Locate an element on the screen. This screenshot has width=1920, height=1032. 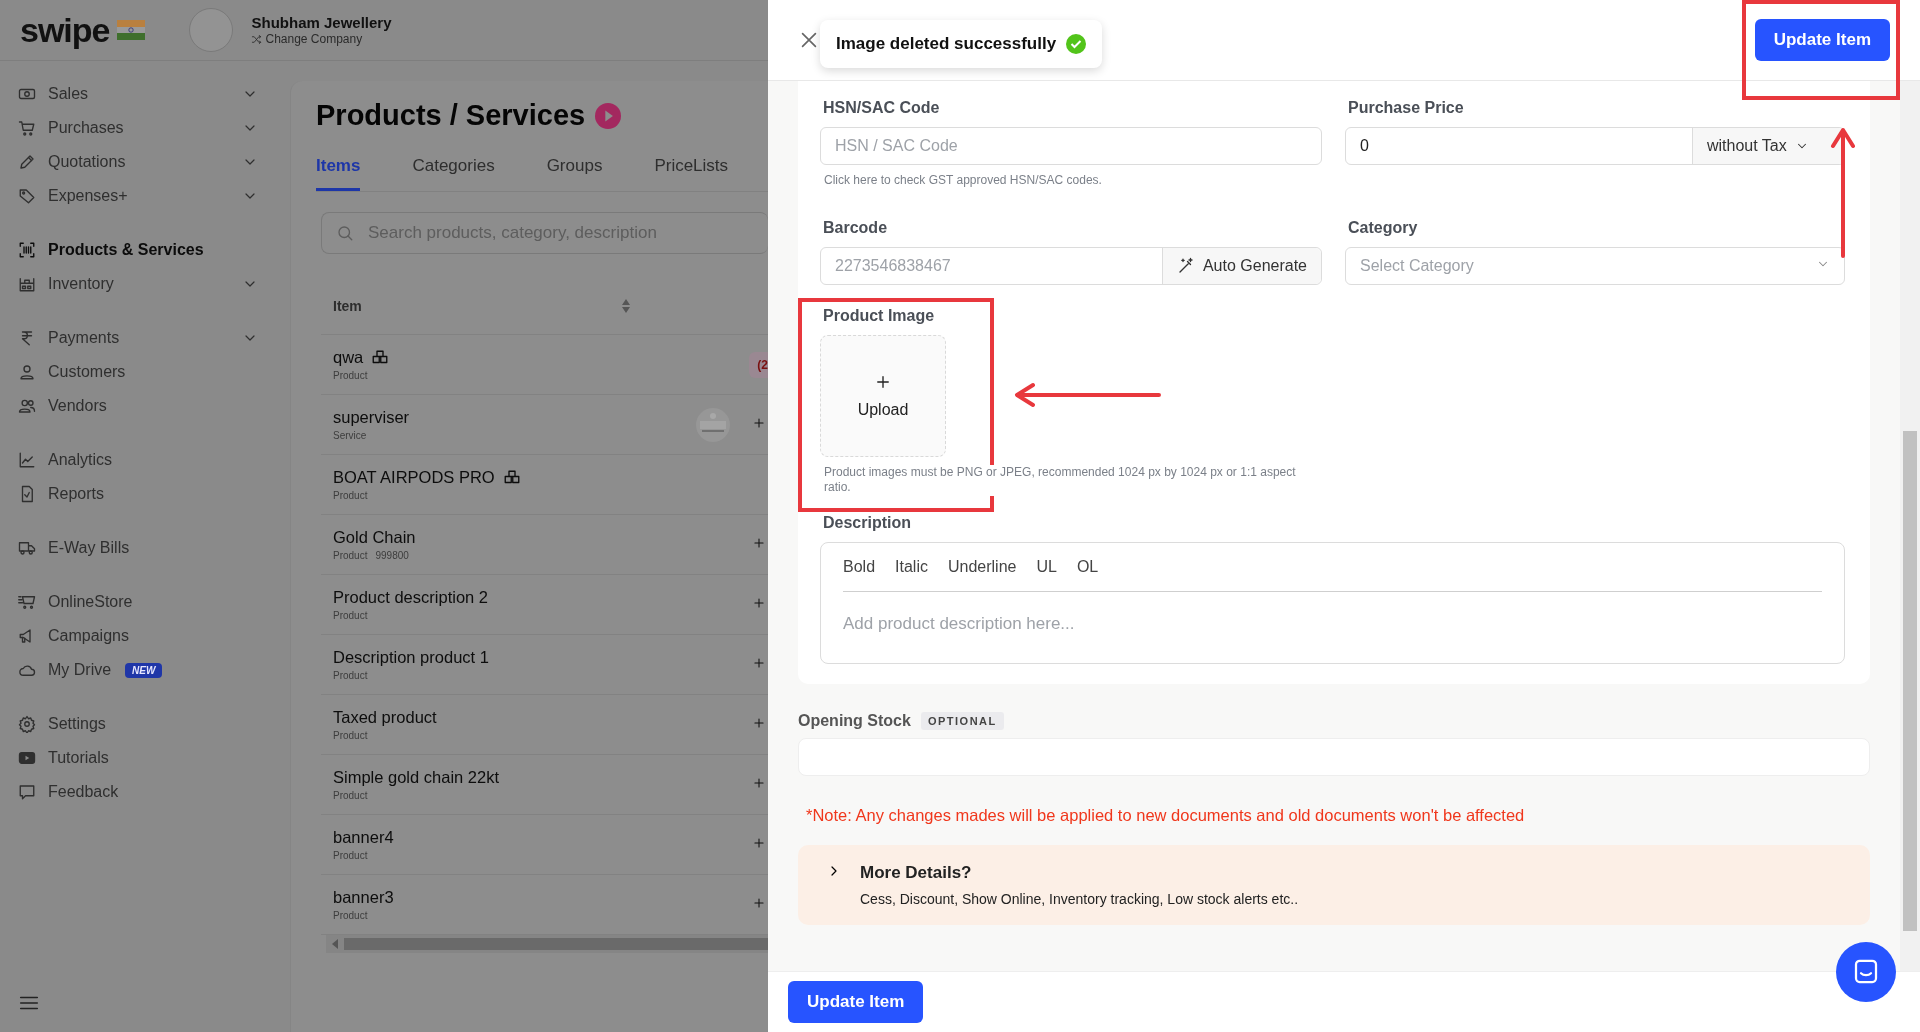
sidebar-item: Analytics is located at coordinates (138, 460).